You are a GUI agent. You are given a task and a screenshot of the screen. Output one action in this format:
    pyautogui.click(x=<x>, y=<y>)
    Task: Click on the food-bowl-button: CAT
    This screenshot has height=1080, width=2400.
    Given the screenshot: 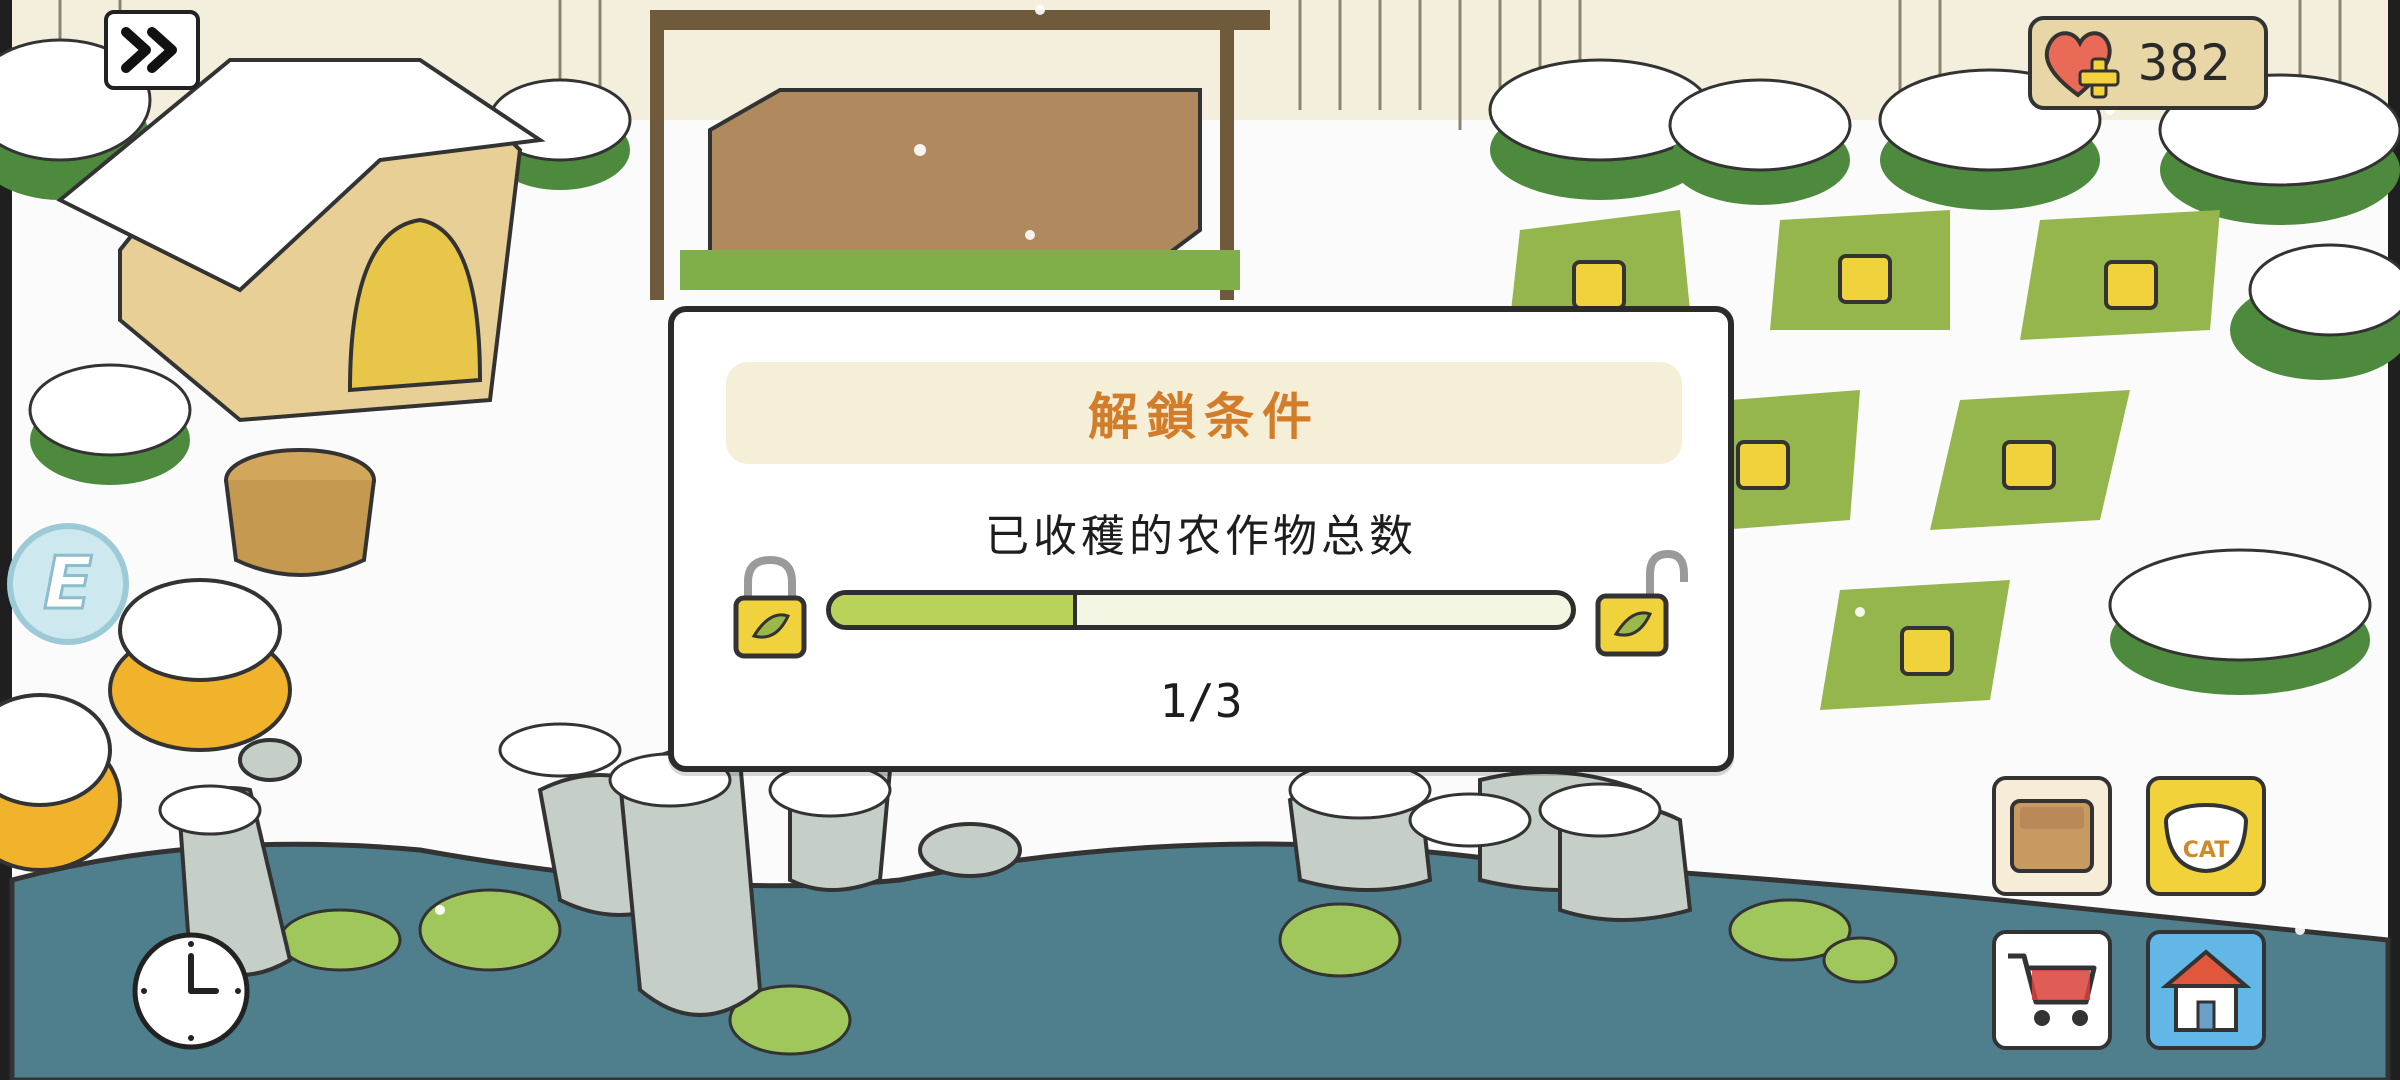 What is the action you would take?
    pyautogui.click(x=2206, y=836)
    